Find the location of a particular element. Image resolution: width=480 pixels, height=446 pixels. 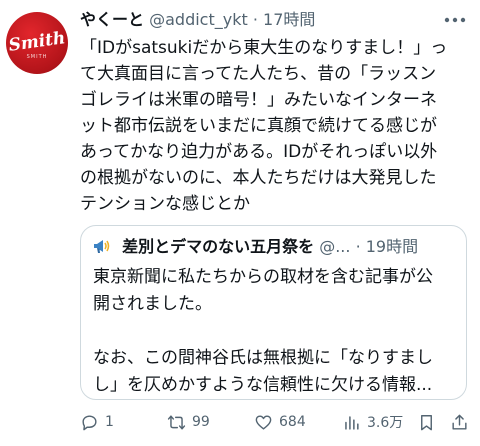

quoted-author-name: 差別とデマのない五月祭を is located at coordinates (218, 246).